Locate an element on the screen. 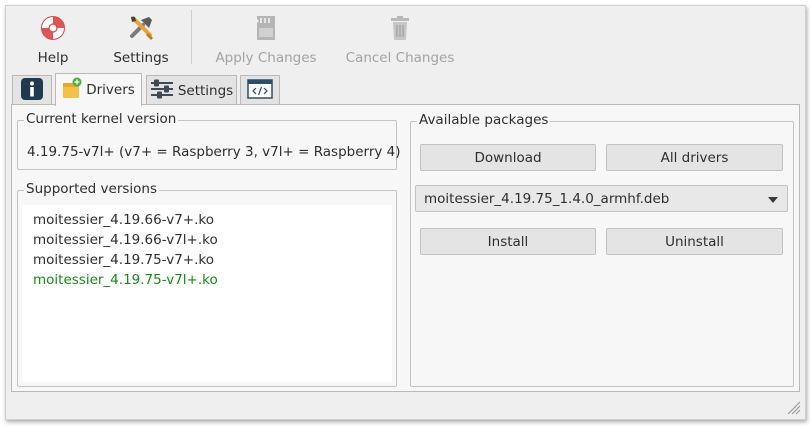 The image size is (812, 428). drivers-icon is located at coordinates (72, 90).